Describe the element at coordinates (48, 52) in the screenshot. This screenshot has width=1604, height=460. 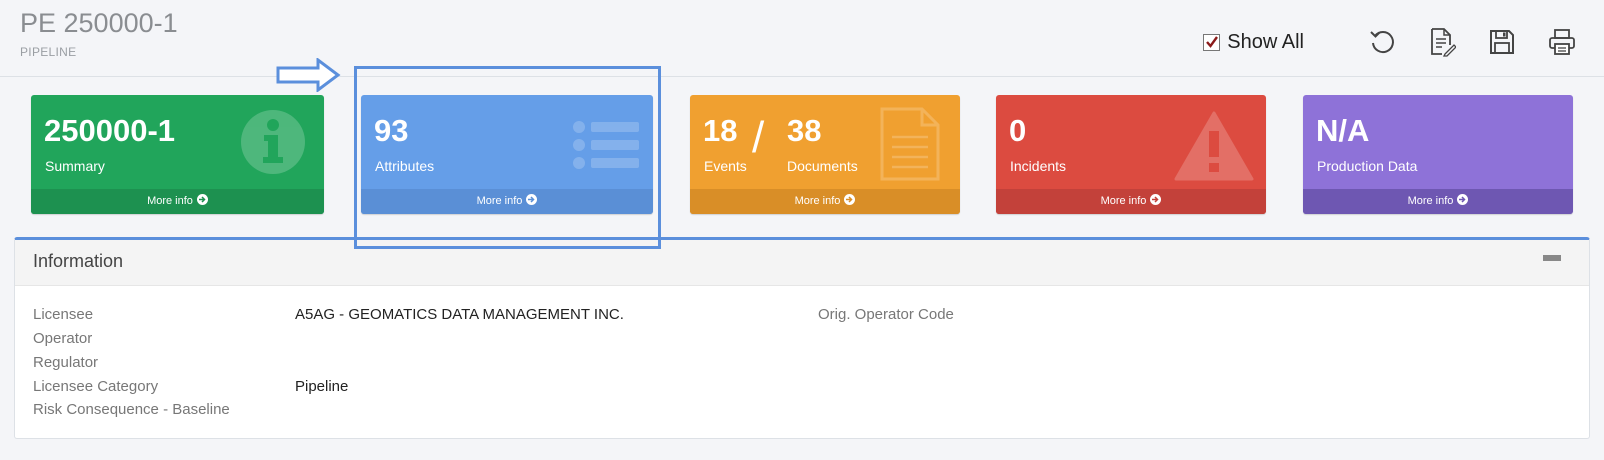
I see `page-subtitle: PIPELINE` at that location.